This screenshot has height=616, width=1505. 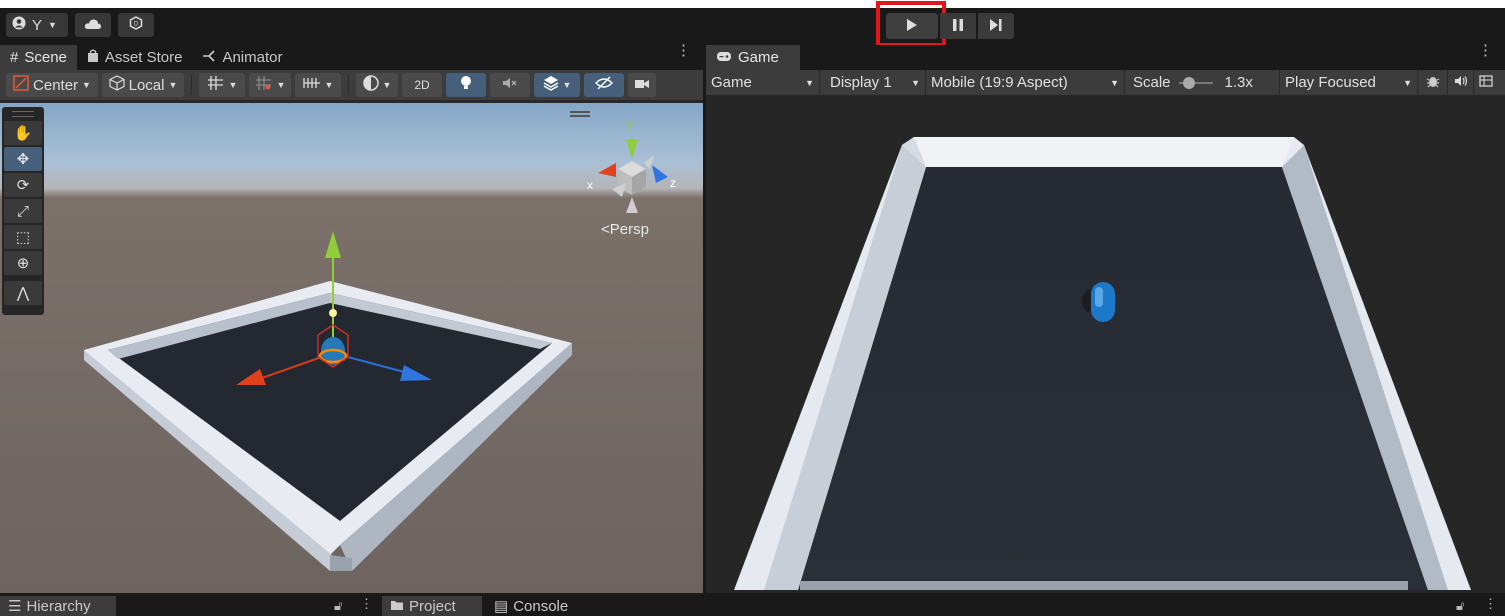 I want to click on step-icon, so click(x=996, y=26).